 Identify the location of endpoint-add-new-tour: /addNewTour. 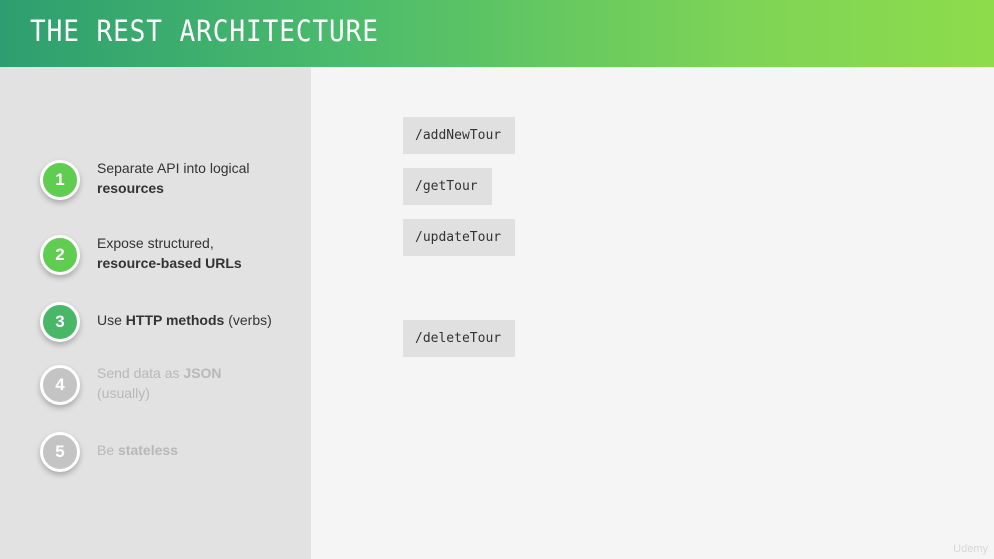
(459, 135).